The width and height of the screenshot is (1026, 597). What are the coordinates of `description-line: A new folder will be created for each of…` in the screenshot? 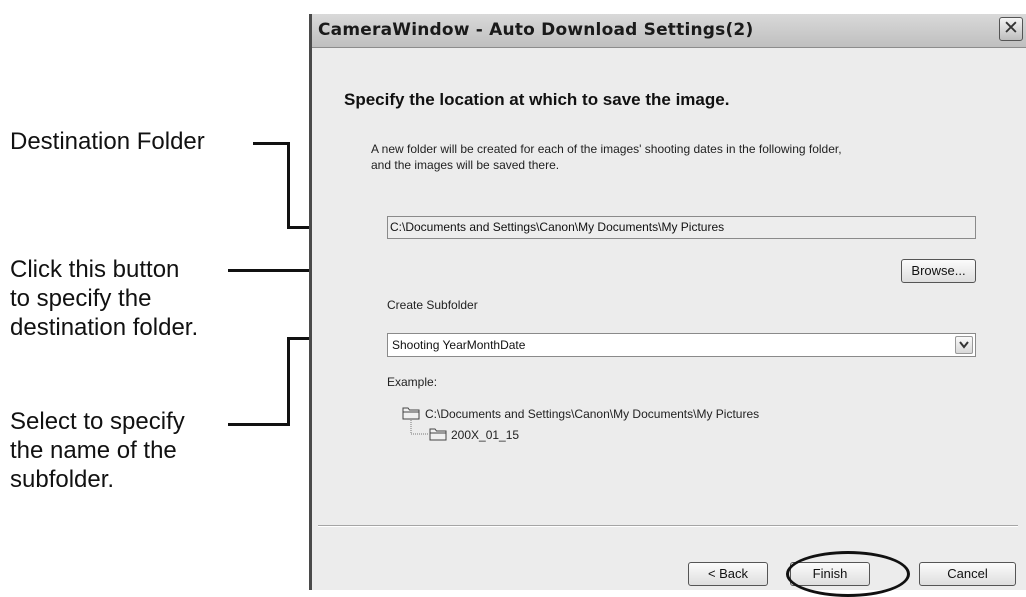 It's located at (606, 149).